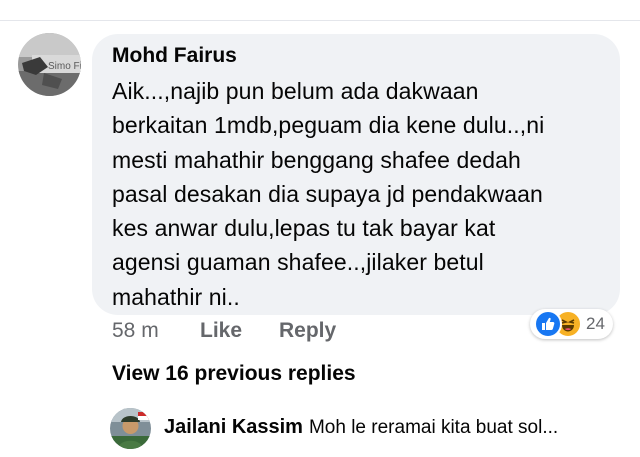  I want to click on comment-text-line: mesti mahathir benggang shafee dedah, so click(316, 159).